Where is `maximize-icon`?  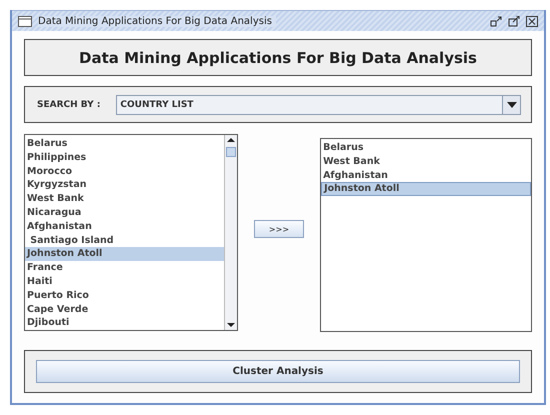 maximize-icon is located at coordinates (514, 21).